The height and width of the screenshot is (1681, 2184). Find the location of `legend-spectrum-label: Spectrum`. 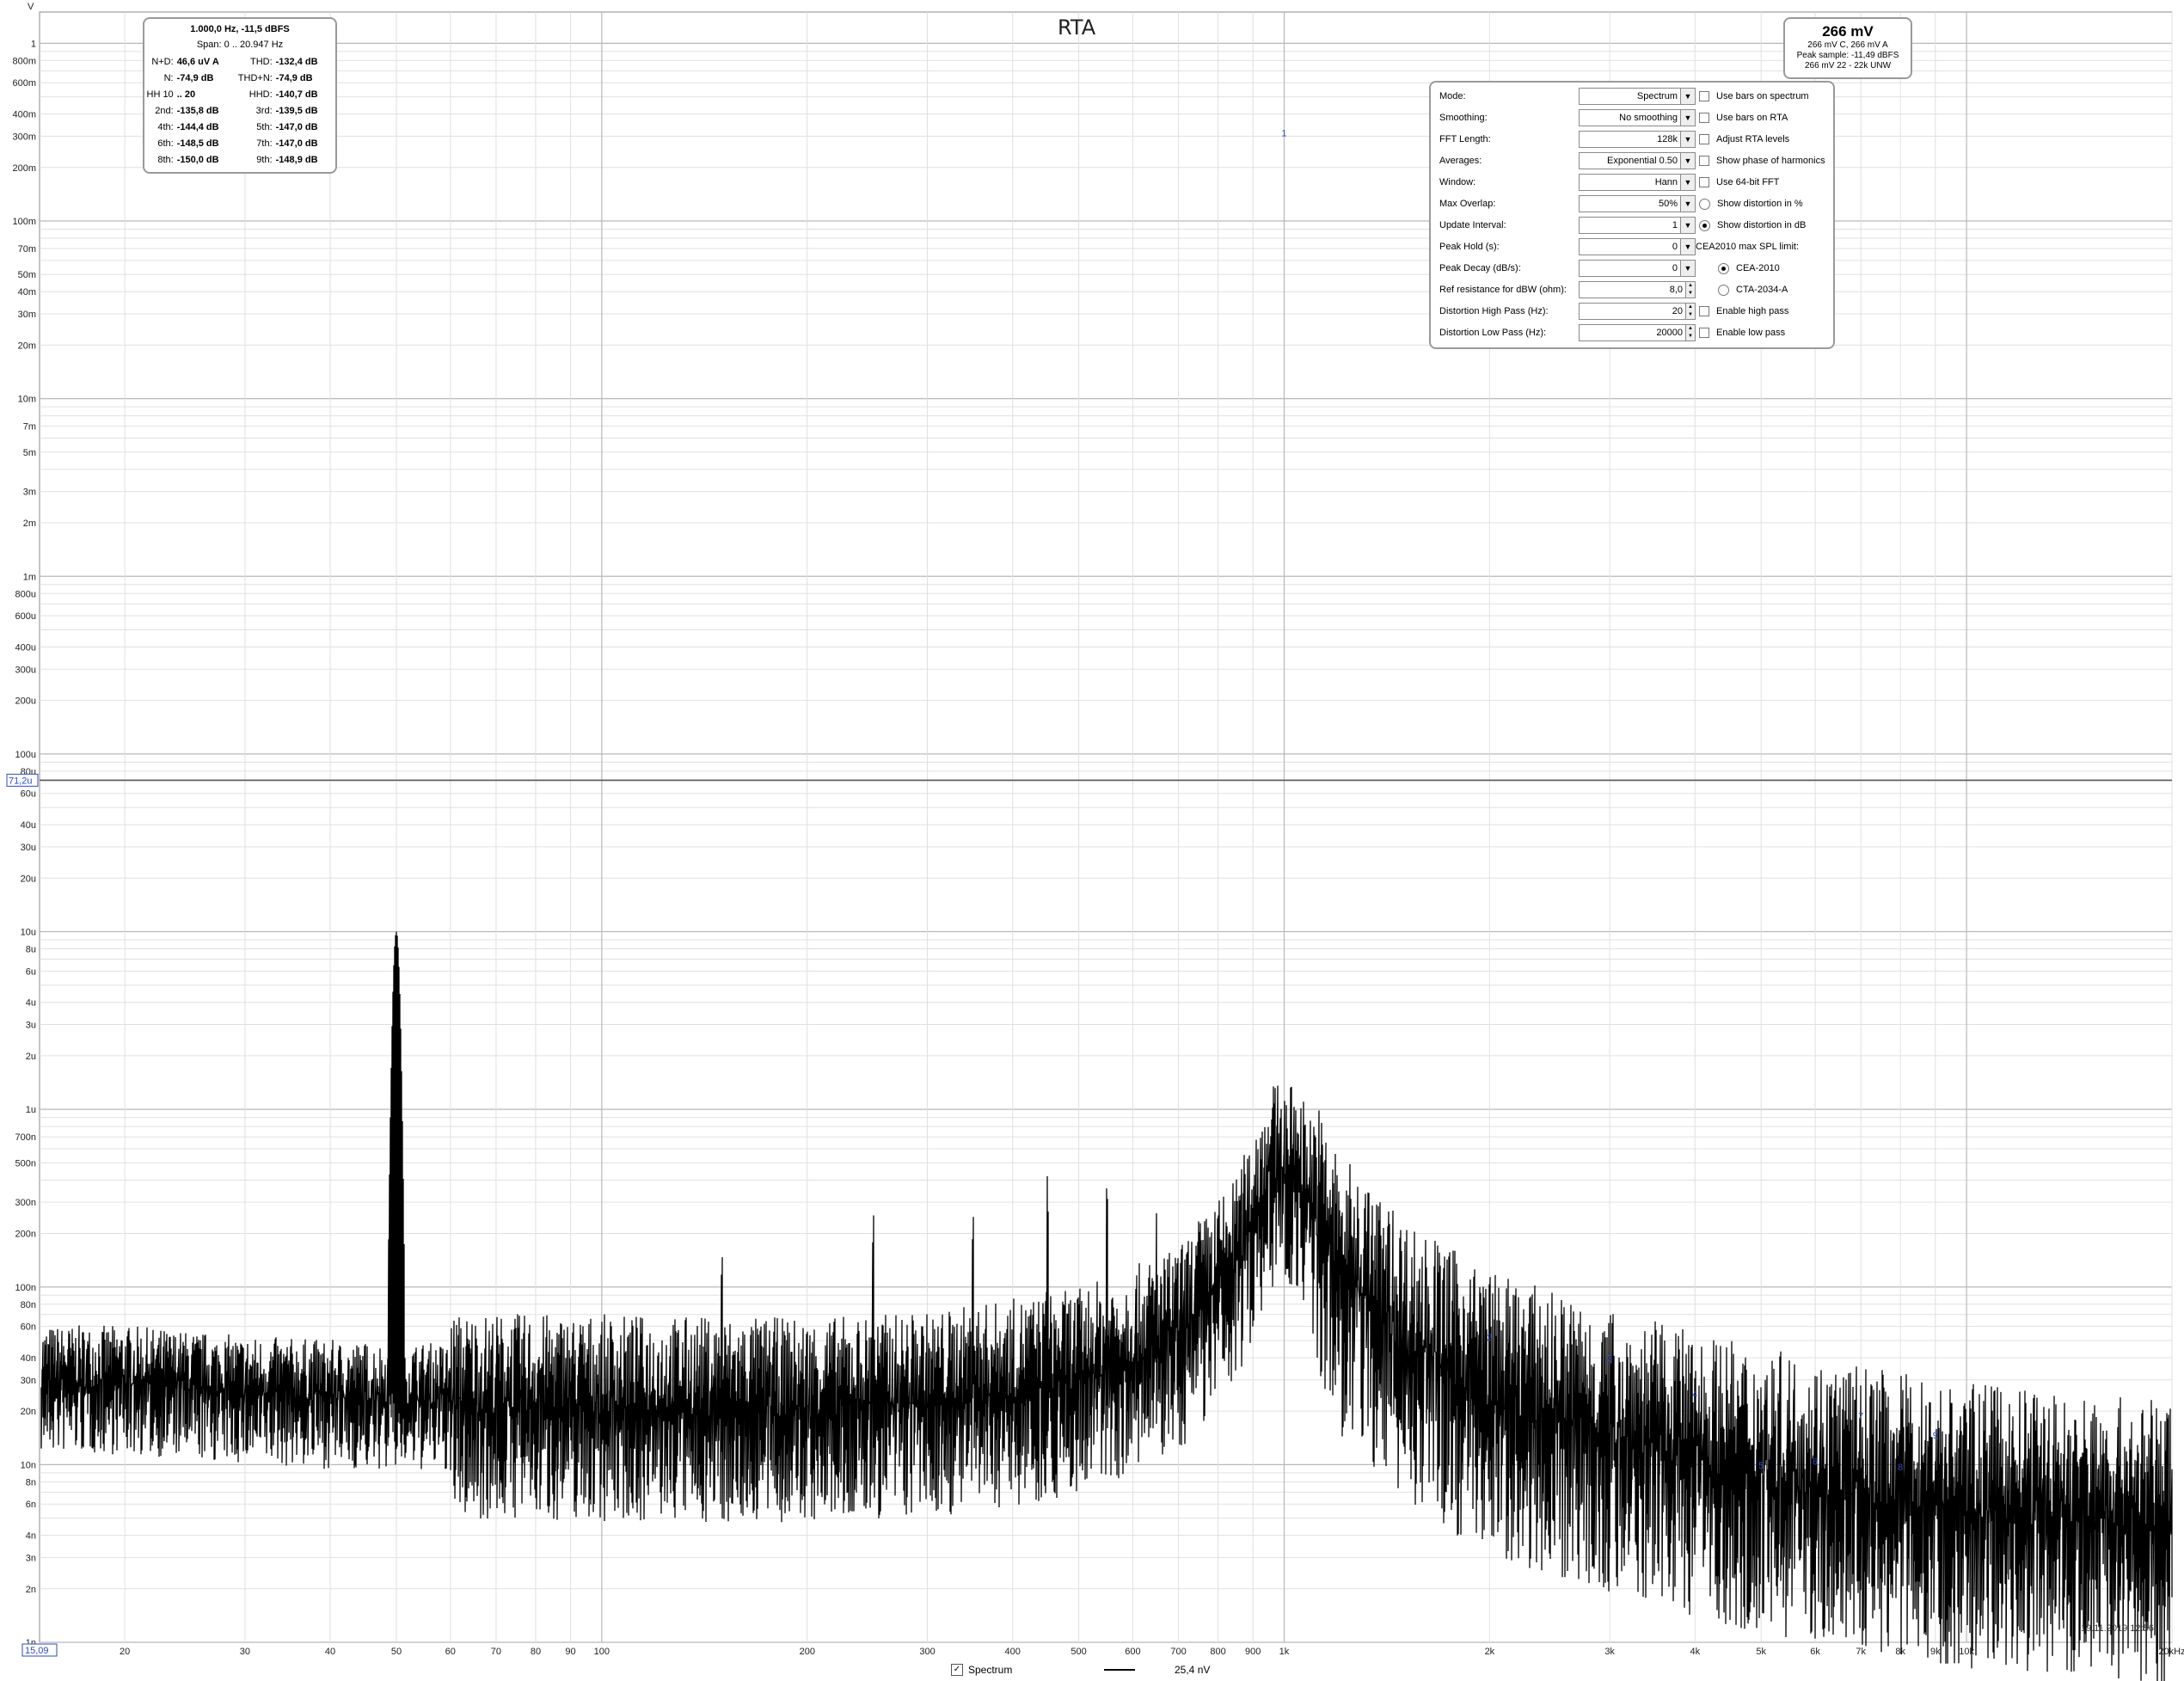

legend-spectrum-label: Spectrum is located at coordinates (991, 1670).